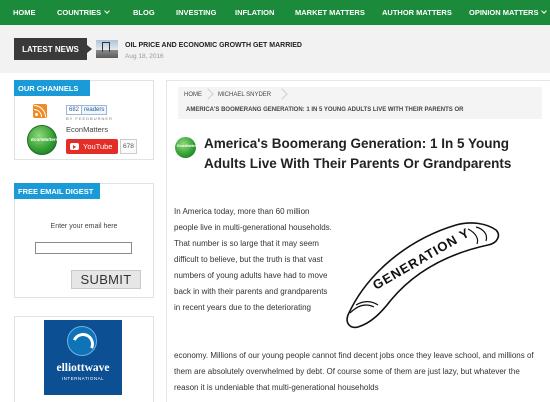 This screenshot has height=402, width=550. Describe the element at coordinates (196, 12) in the screenshot. I see `nav-investing: INVESTING` at that location.